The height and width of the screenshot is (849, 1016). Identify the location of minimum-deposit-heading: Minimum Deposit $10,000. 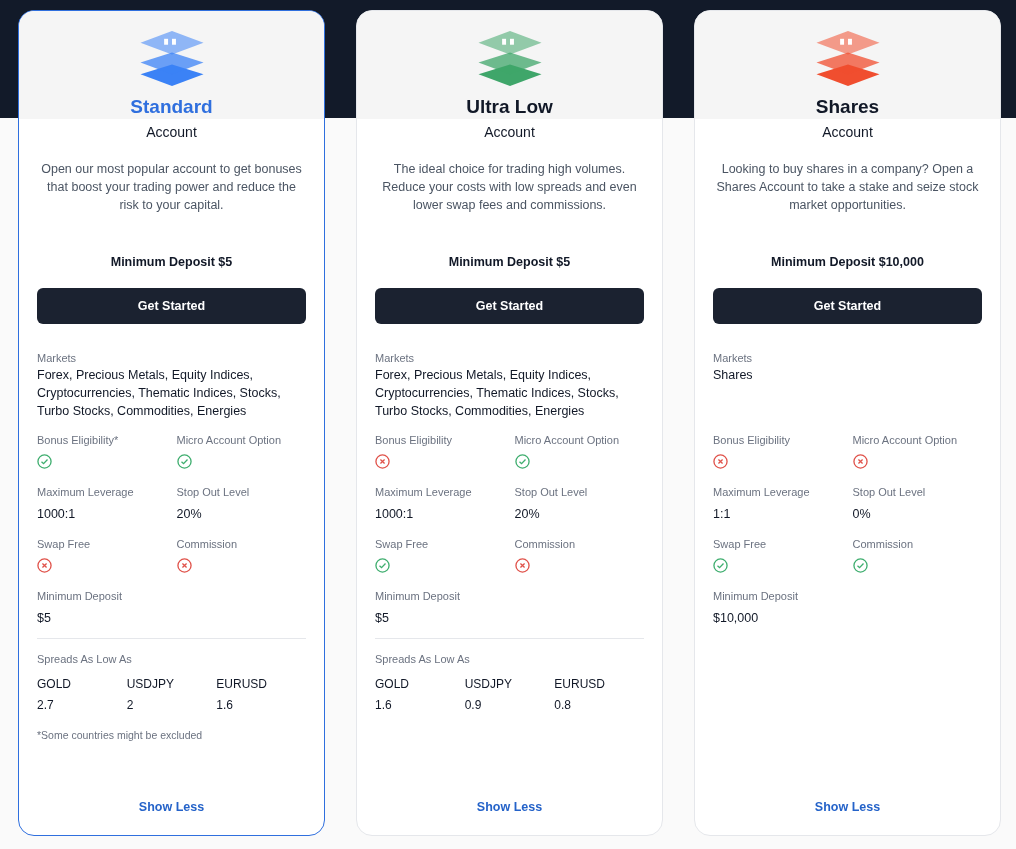
(847, 262).